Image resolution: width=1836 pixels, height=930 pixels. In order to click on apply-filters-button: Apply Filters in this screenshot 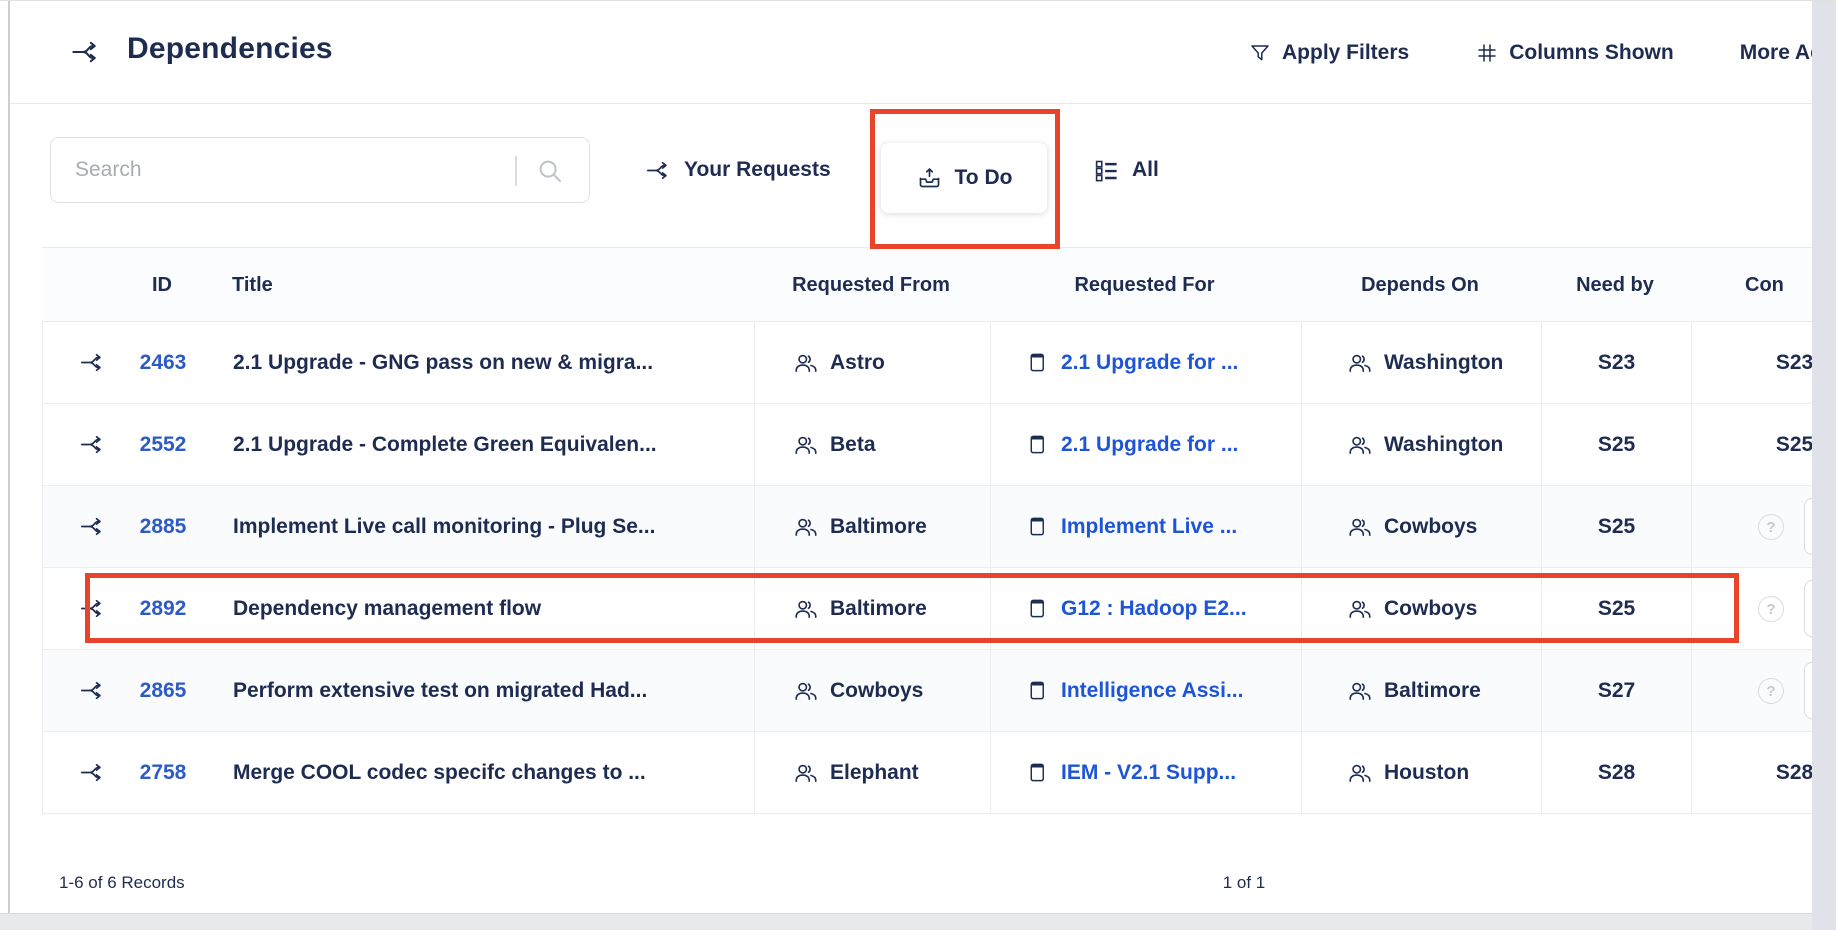, I will do `click(1328, 53)`.